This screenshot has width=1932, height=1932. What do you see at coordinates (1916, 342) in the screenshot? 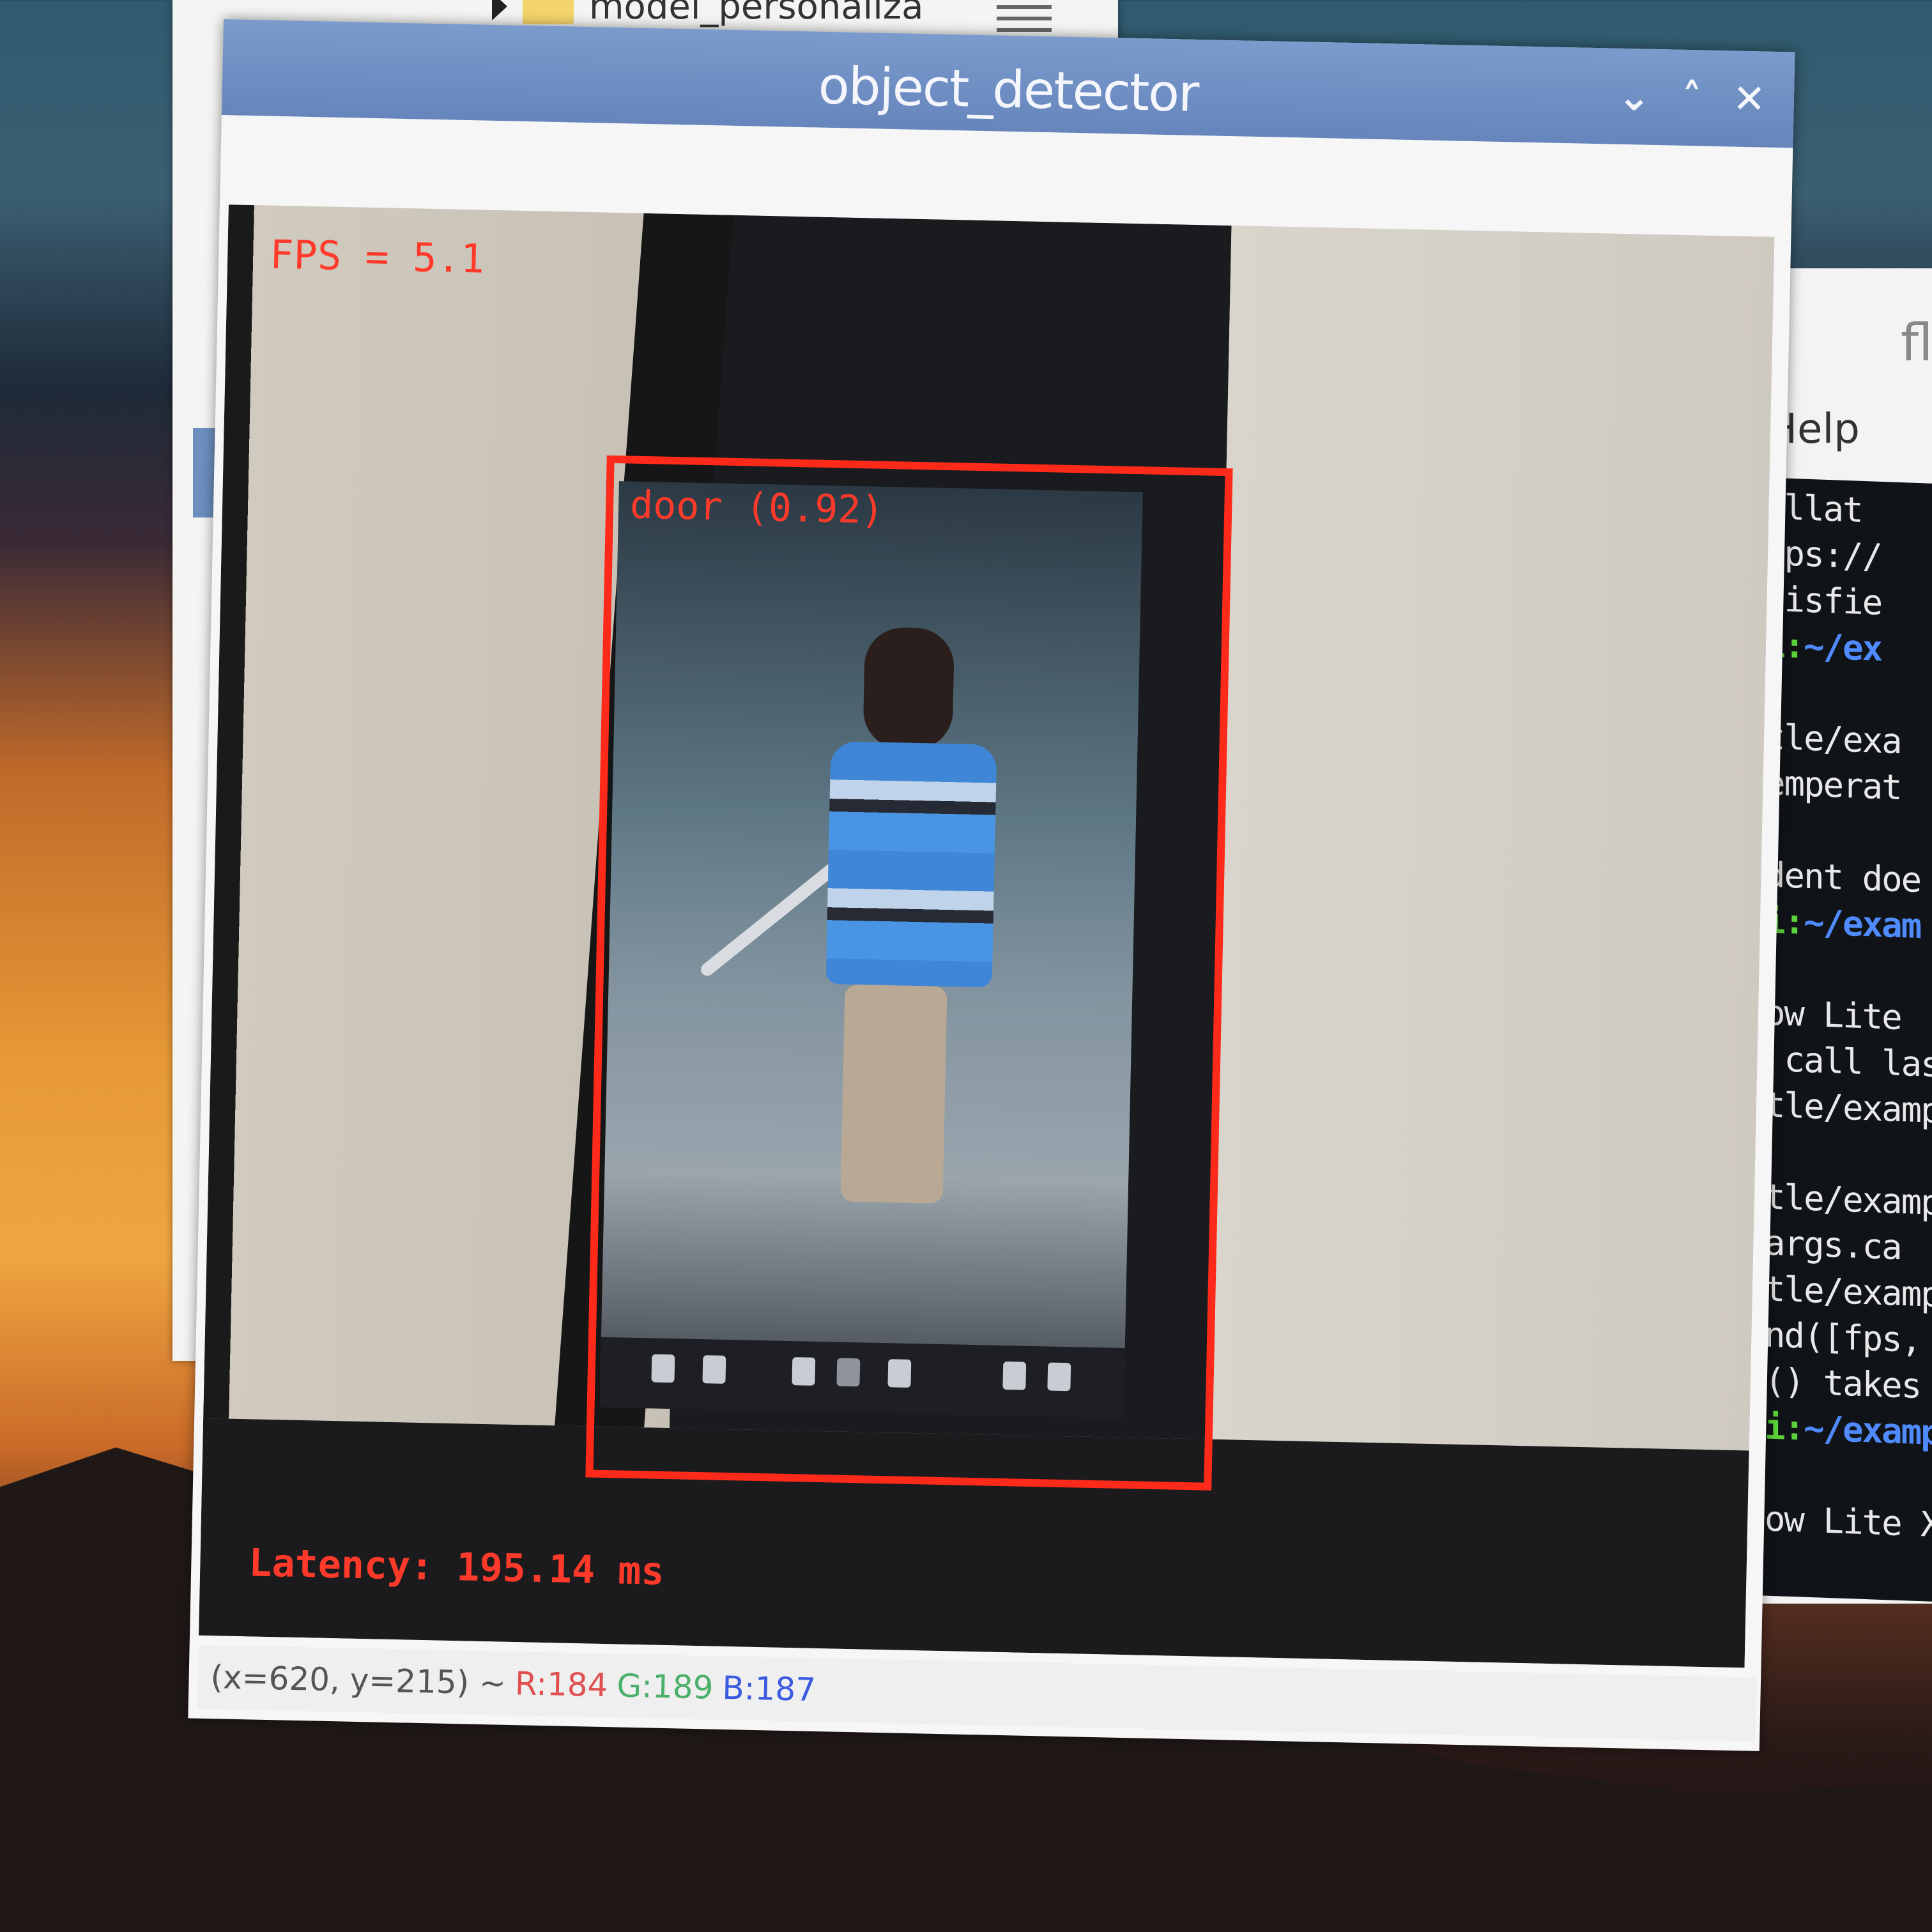
I see `side-window-title: fla` at bounding box center [1916, 342].